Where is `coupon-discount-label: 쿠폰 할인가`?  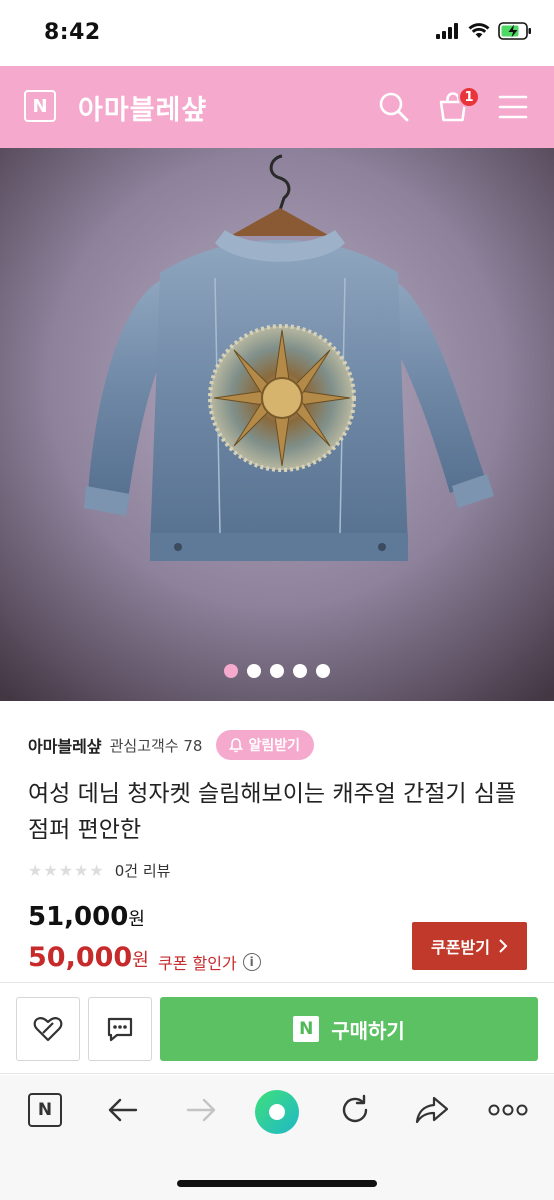
coupon-discount-label: 쿠폰 할인가 is located at coordinates (197, 963).